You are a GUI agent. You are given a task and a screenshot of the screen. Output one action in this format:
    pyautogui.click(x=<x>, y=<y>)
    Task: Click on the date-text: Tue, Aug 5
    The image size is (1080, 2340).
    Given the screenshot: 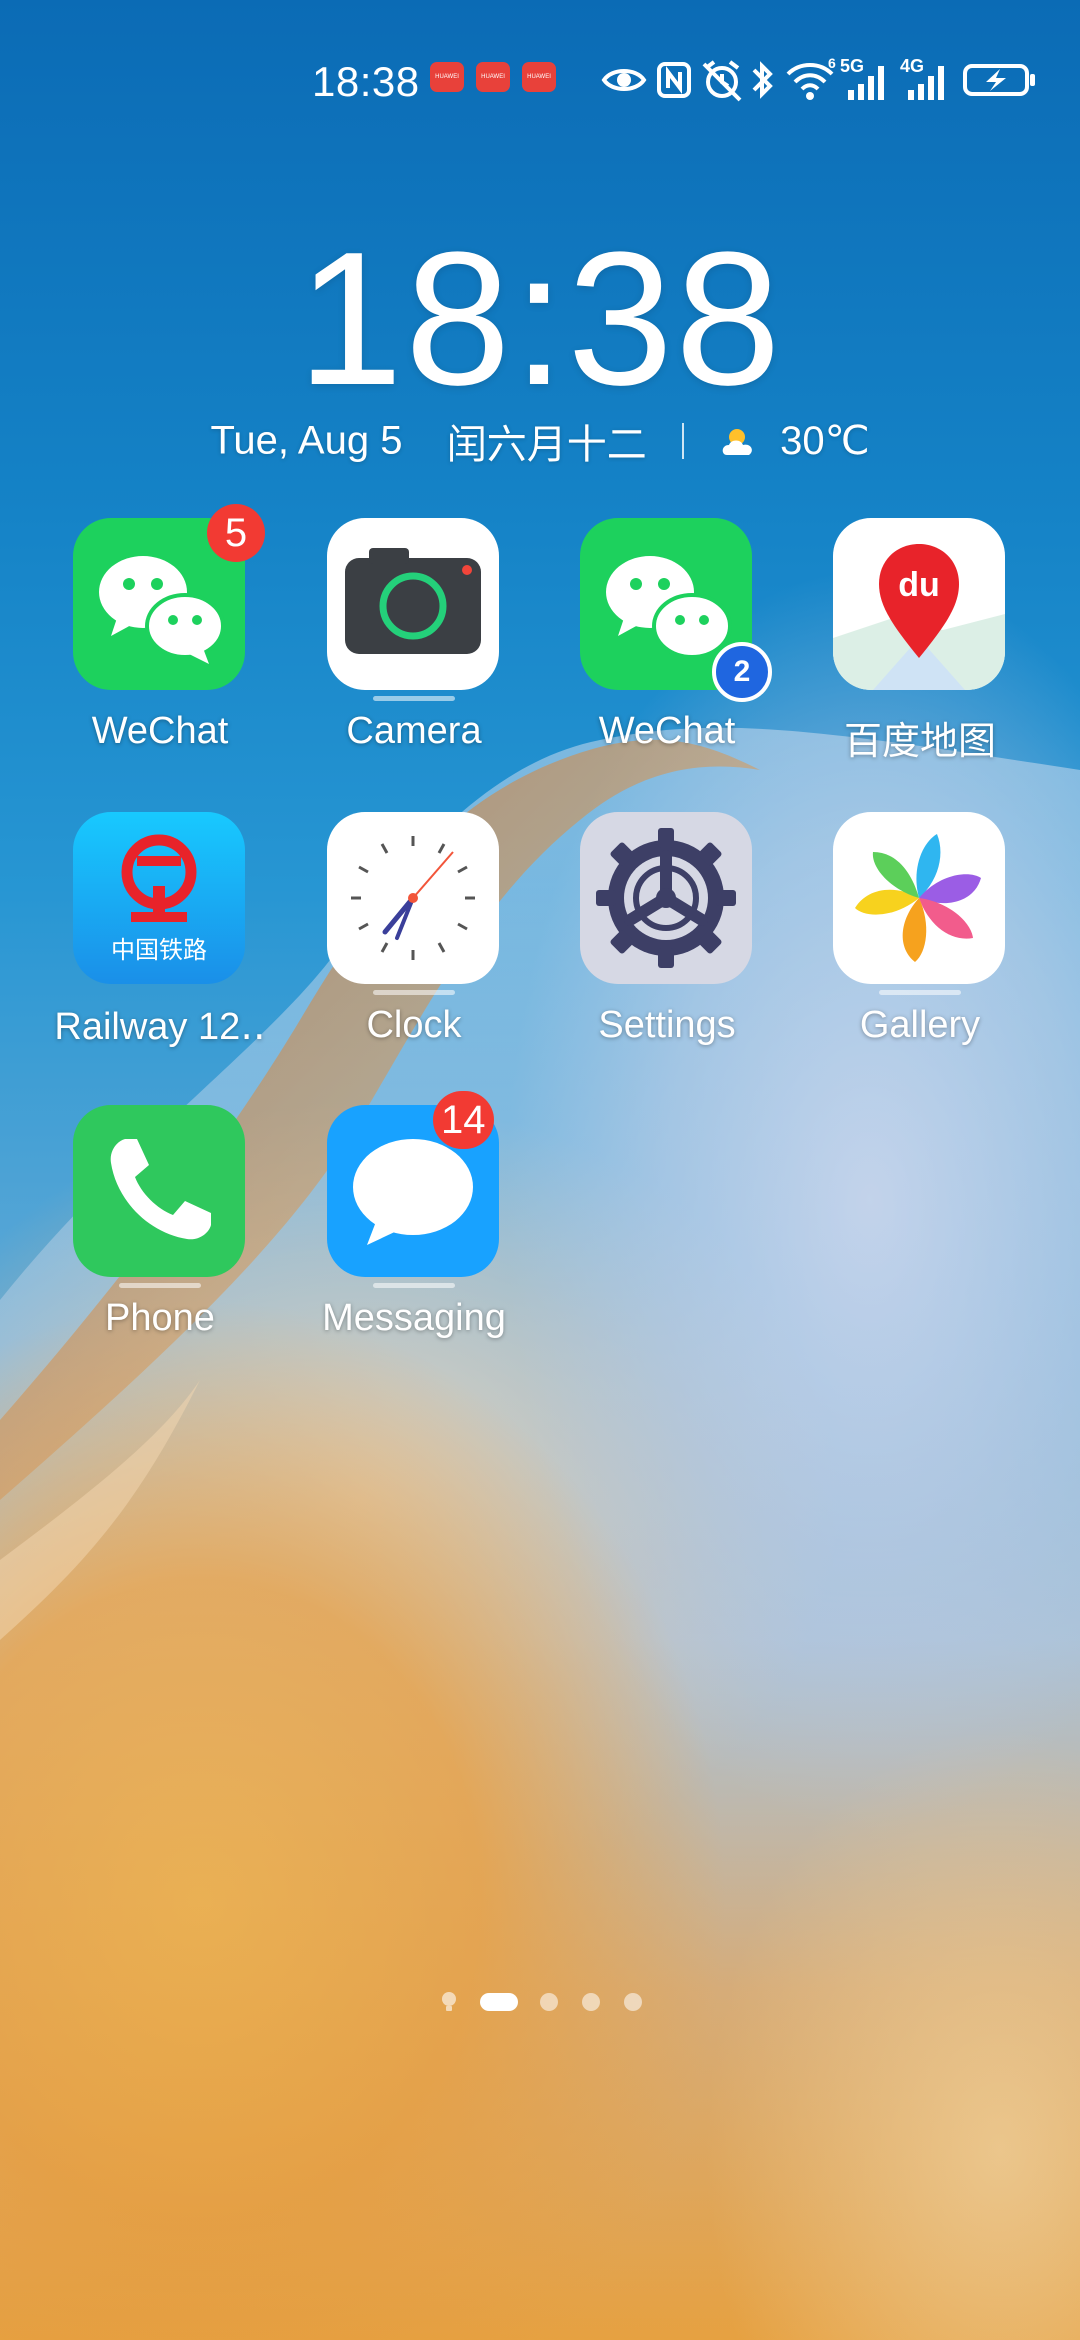 What is the action you would take?
    pyautogui.click(x=306, y=440)
    